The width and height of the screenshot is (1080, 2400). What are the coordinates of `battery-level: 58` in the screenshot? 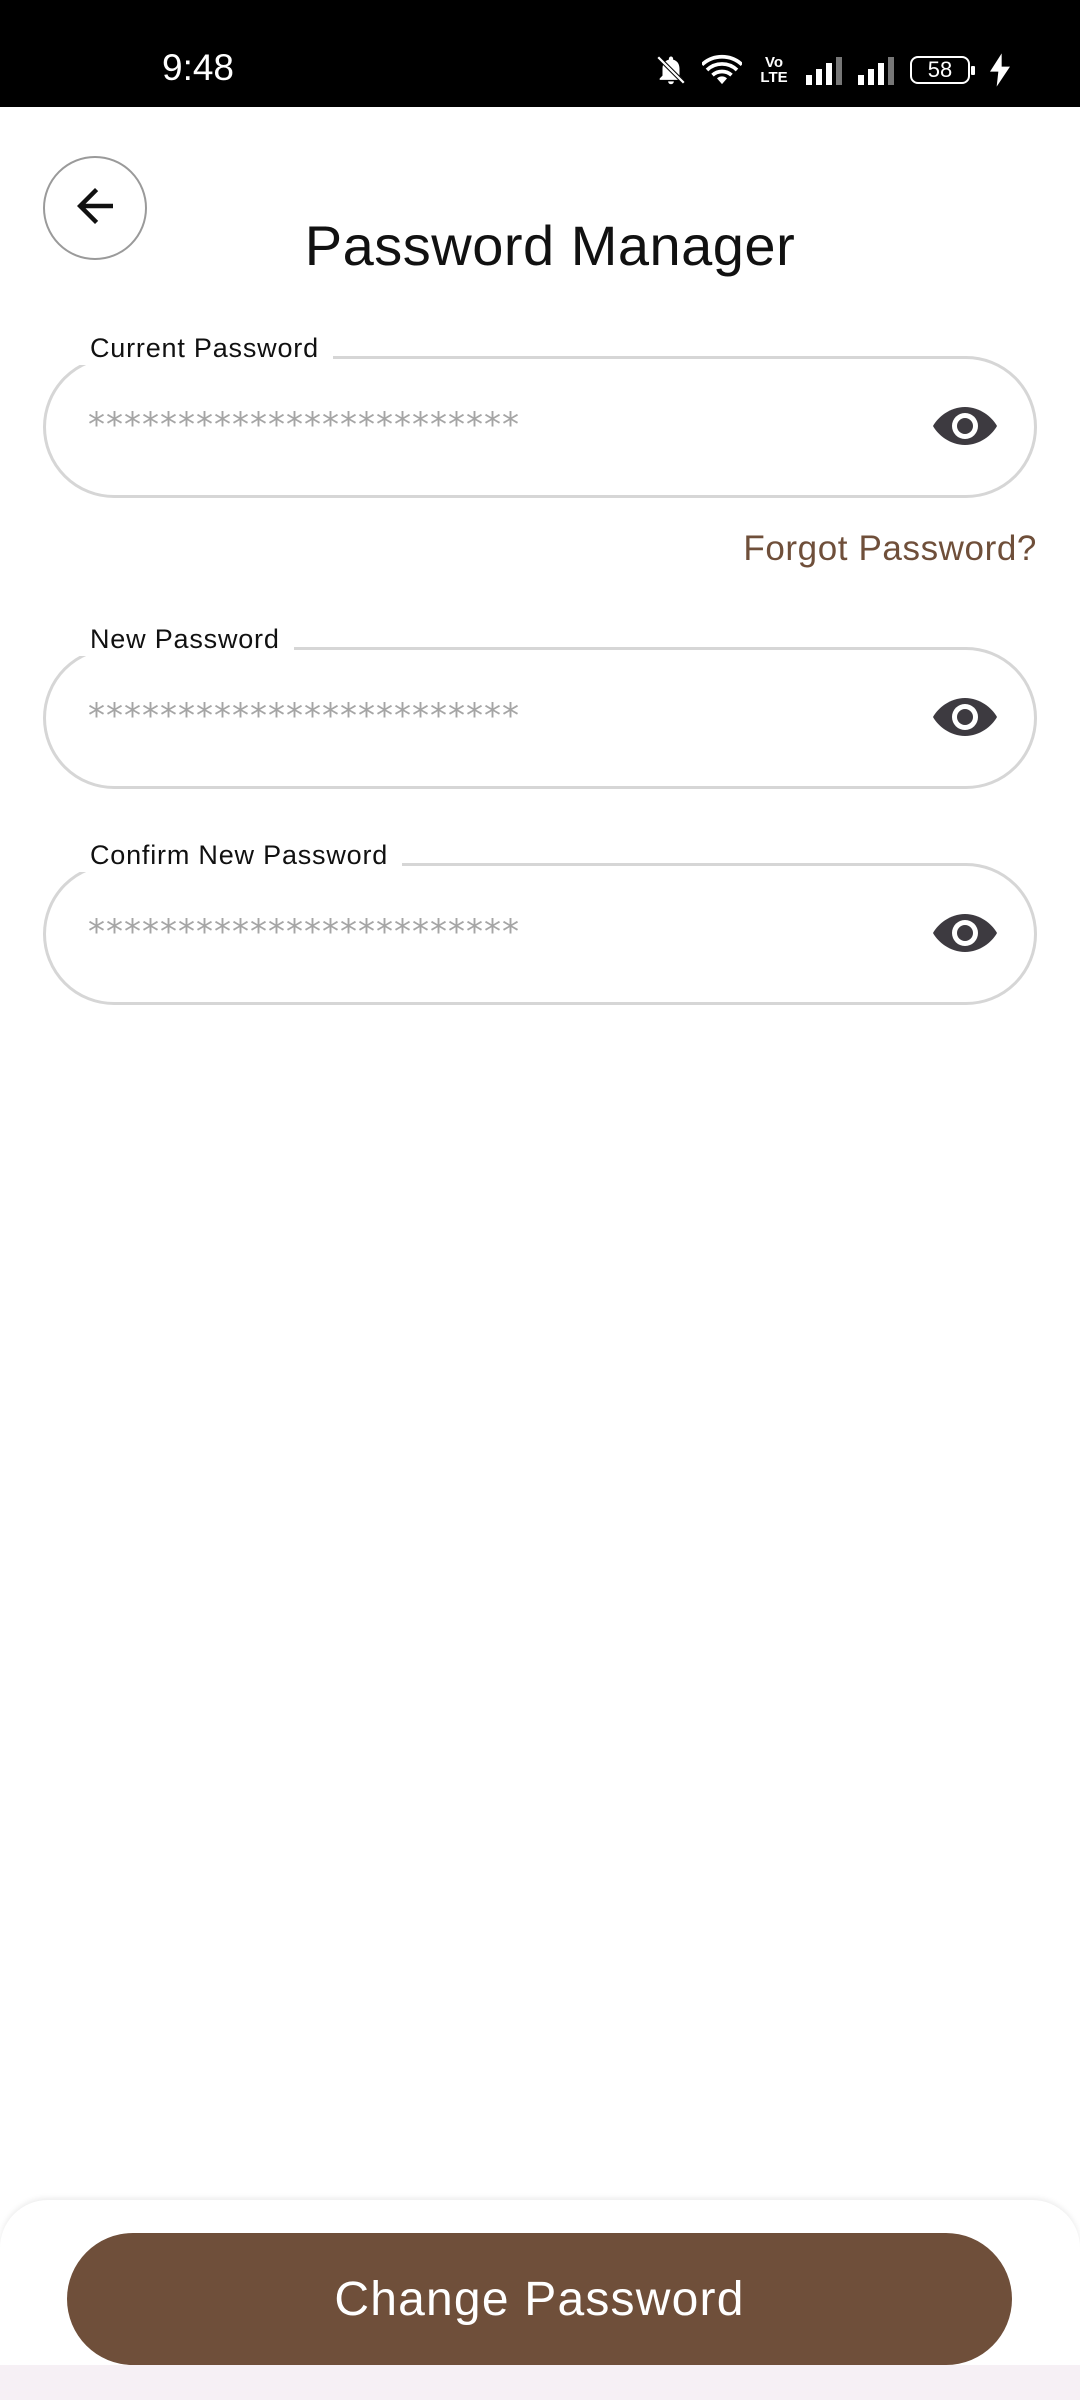 It's located at (940, 69).